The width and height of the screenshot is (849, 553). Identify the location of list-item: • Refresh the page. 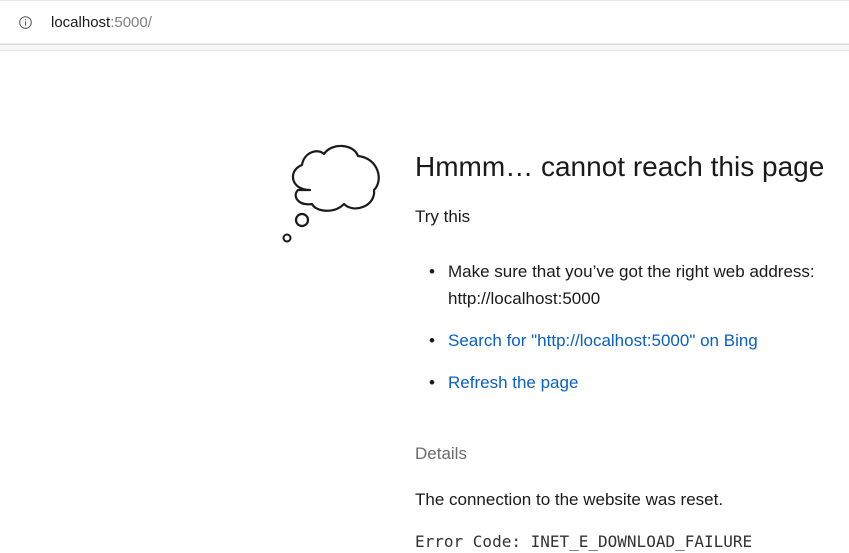
(630, 382).